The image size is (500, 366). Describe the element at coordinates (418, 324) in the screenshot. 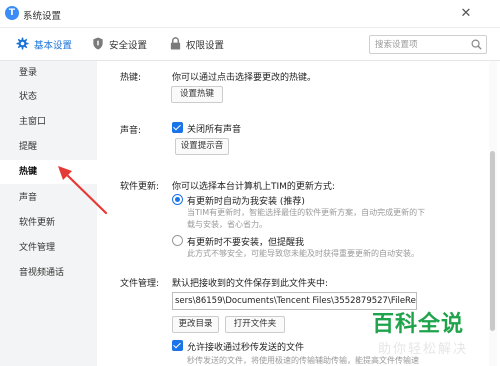

I see `watermark-title: 百科全说` at that location.